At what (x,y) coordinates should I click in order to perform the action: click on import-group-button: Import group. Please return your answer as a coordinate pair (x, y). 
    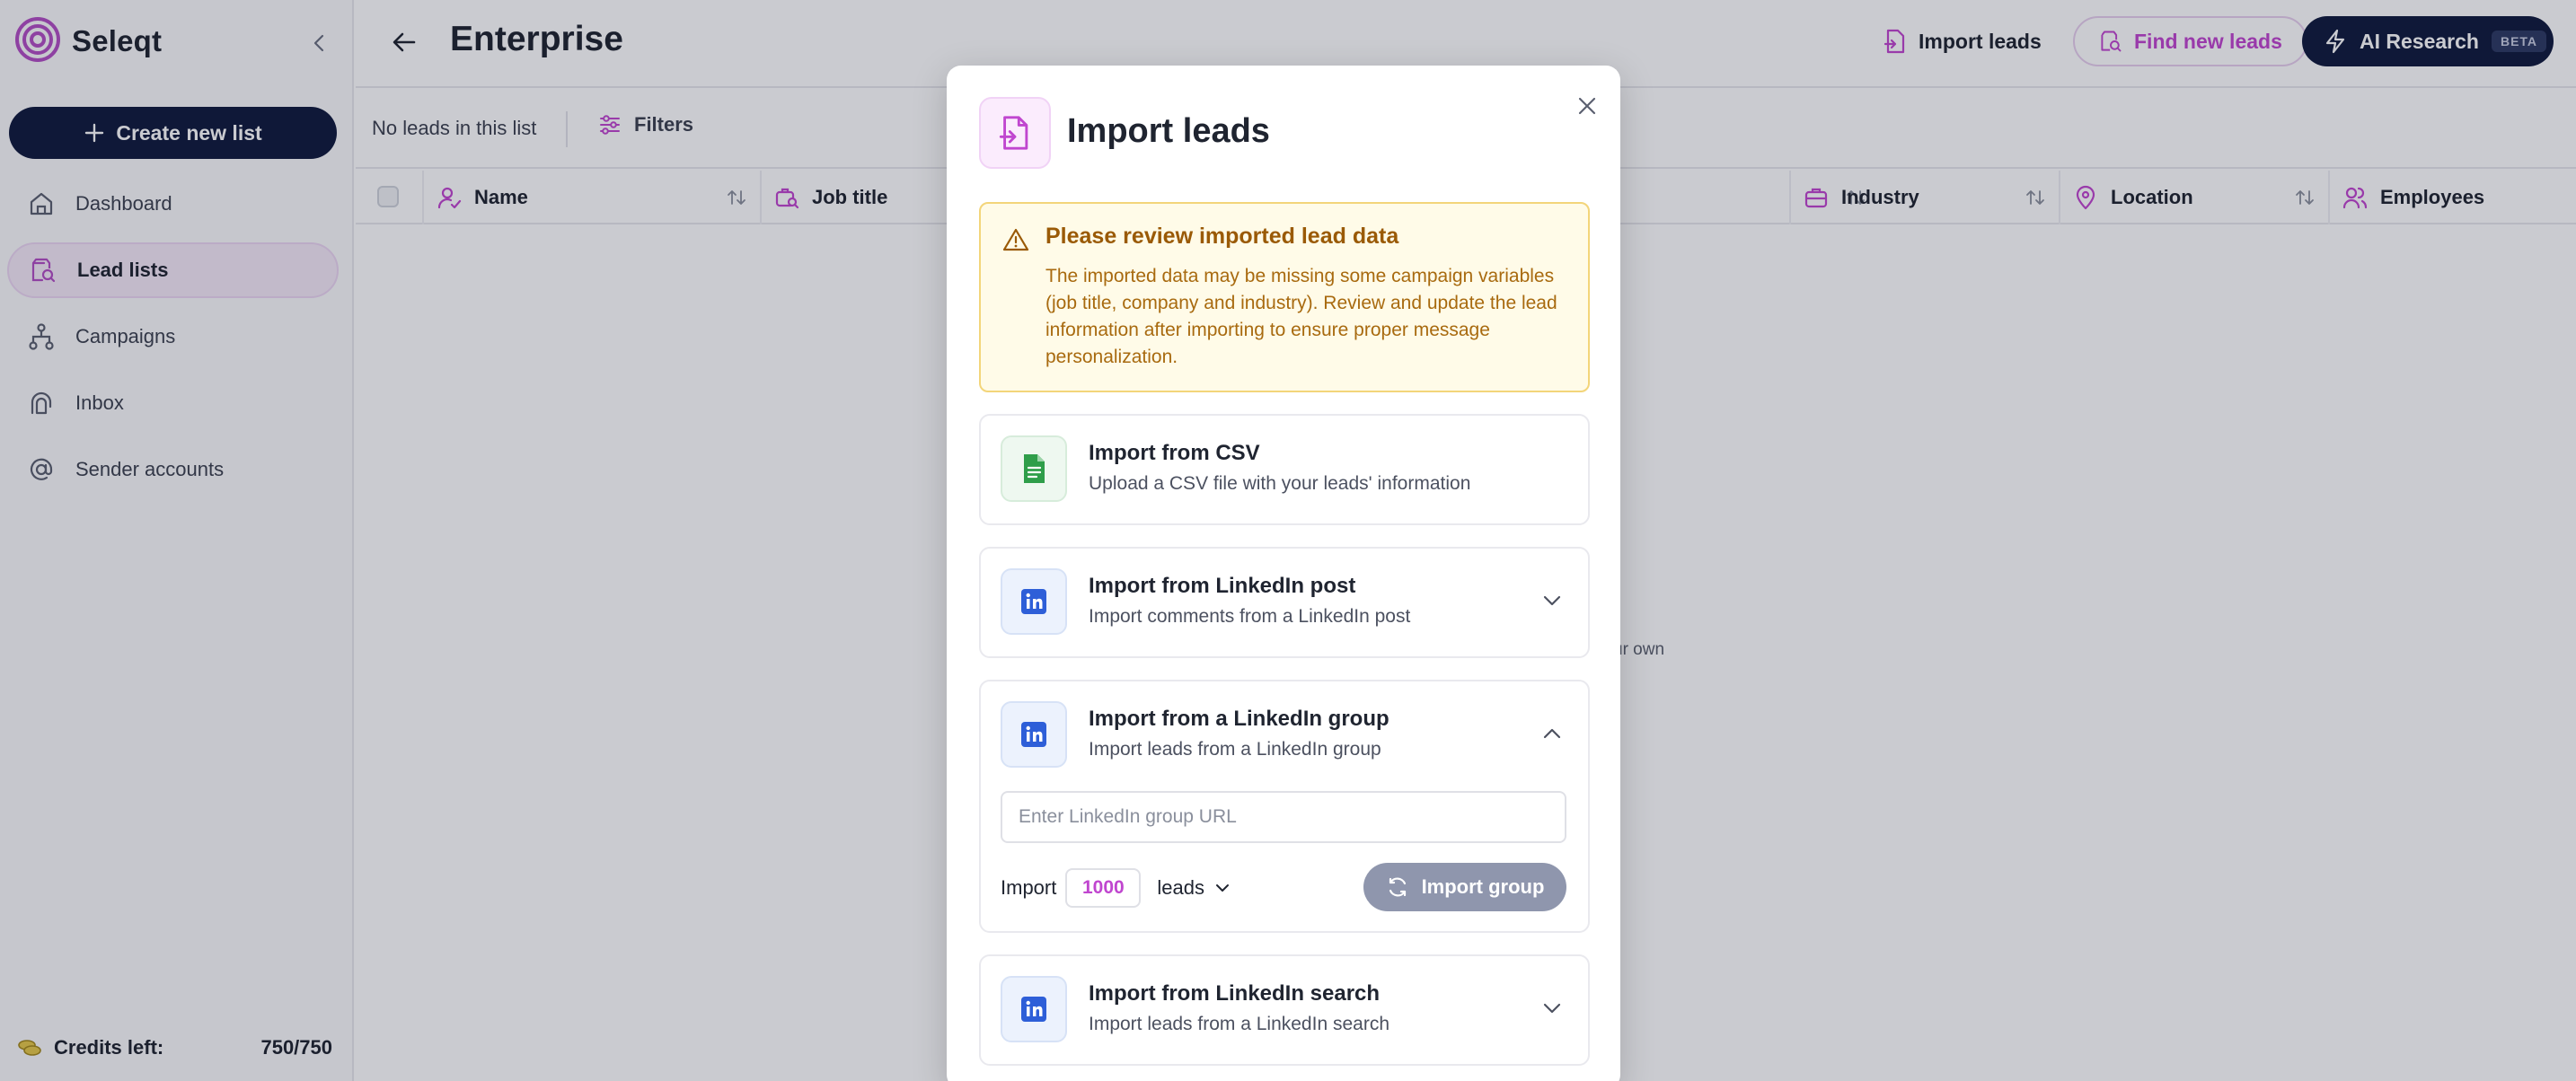
    Looking at the image, I should click on (1464, 887).